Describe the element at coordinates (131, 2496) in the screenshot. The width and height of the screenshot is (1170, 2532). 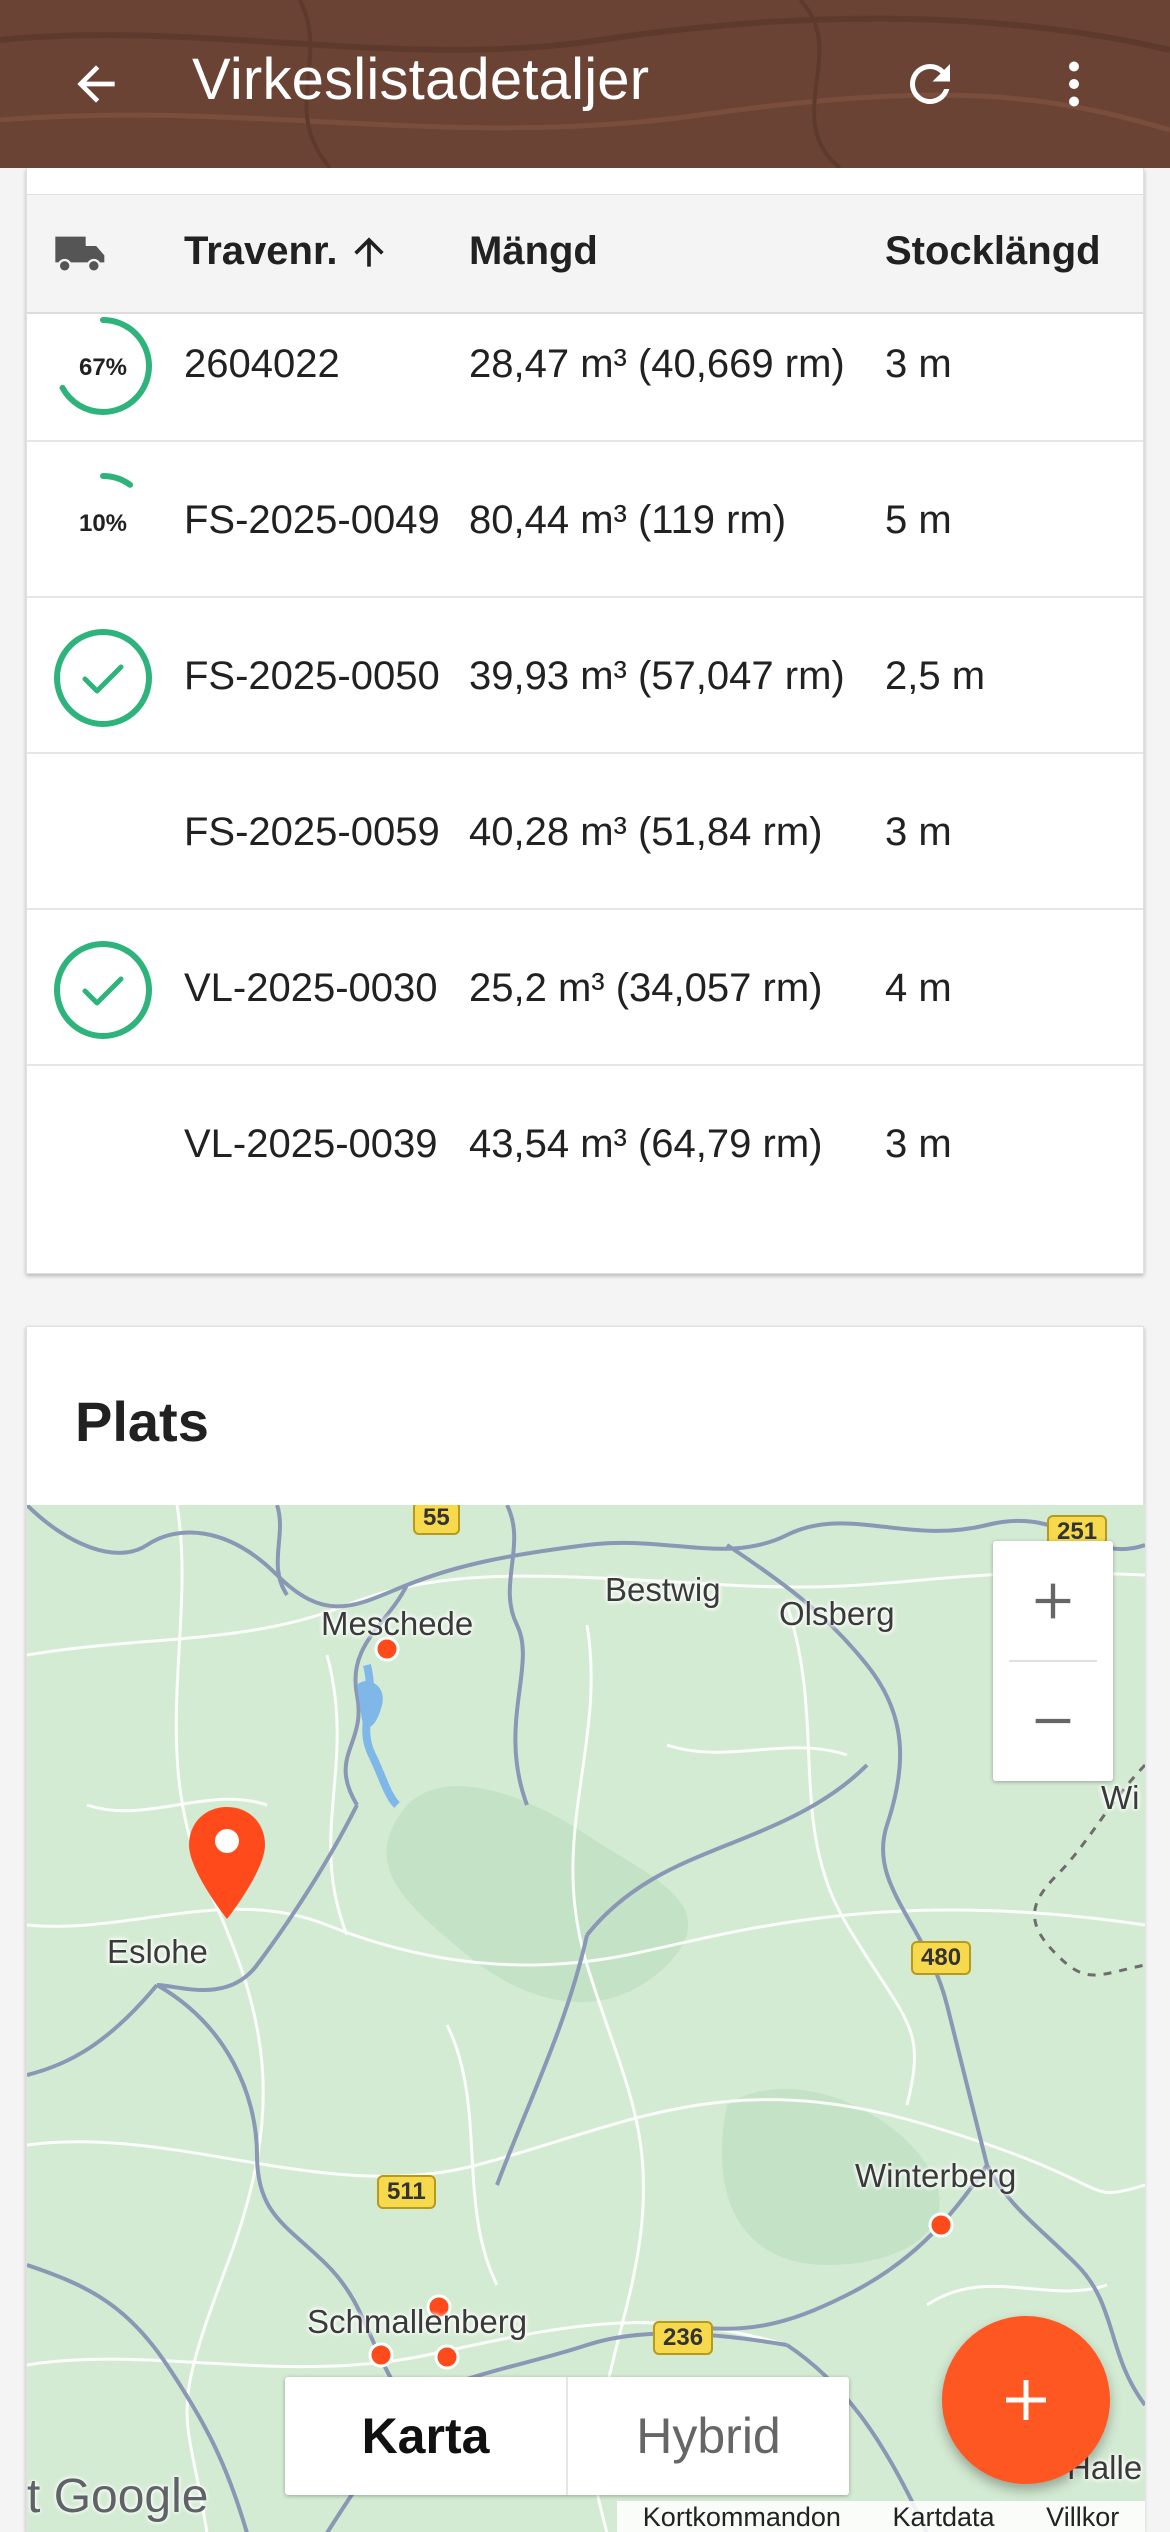
I see `google-logo-text: Google` at that location.